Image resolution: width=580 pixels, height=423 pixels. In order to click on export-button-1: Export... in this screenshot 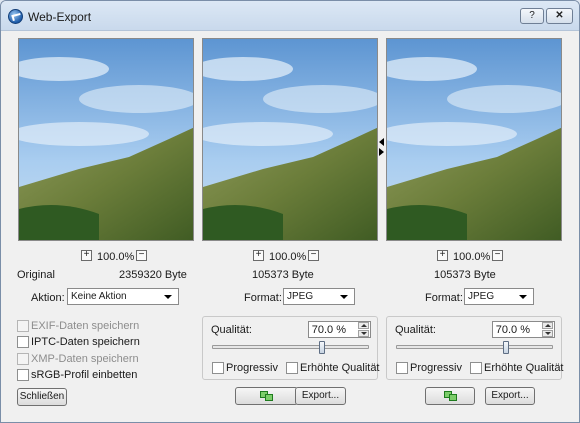, I will do `click(320, 396)`.